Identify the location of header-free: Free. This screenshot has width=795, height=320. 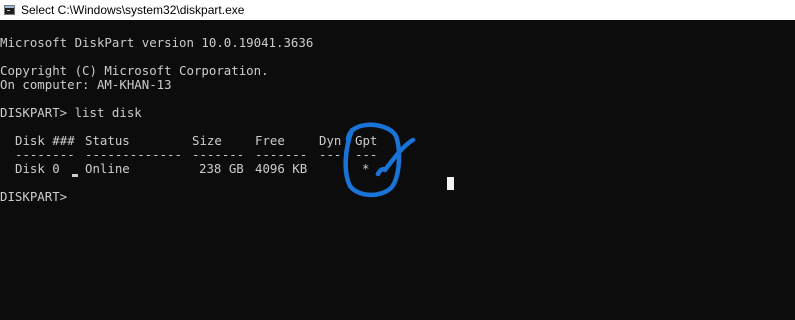
(270, 140).